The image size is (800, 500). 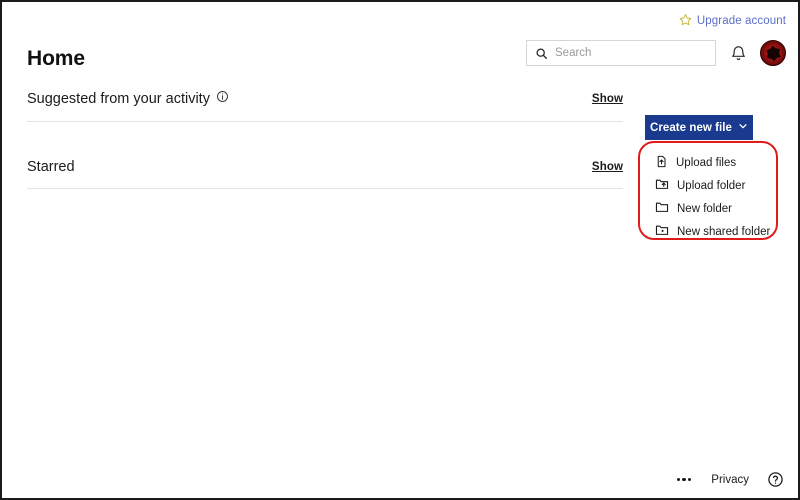 I want to click on show-suggested-link: Show, so click(x=607, y=99).